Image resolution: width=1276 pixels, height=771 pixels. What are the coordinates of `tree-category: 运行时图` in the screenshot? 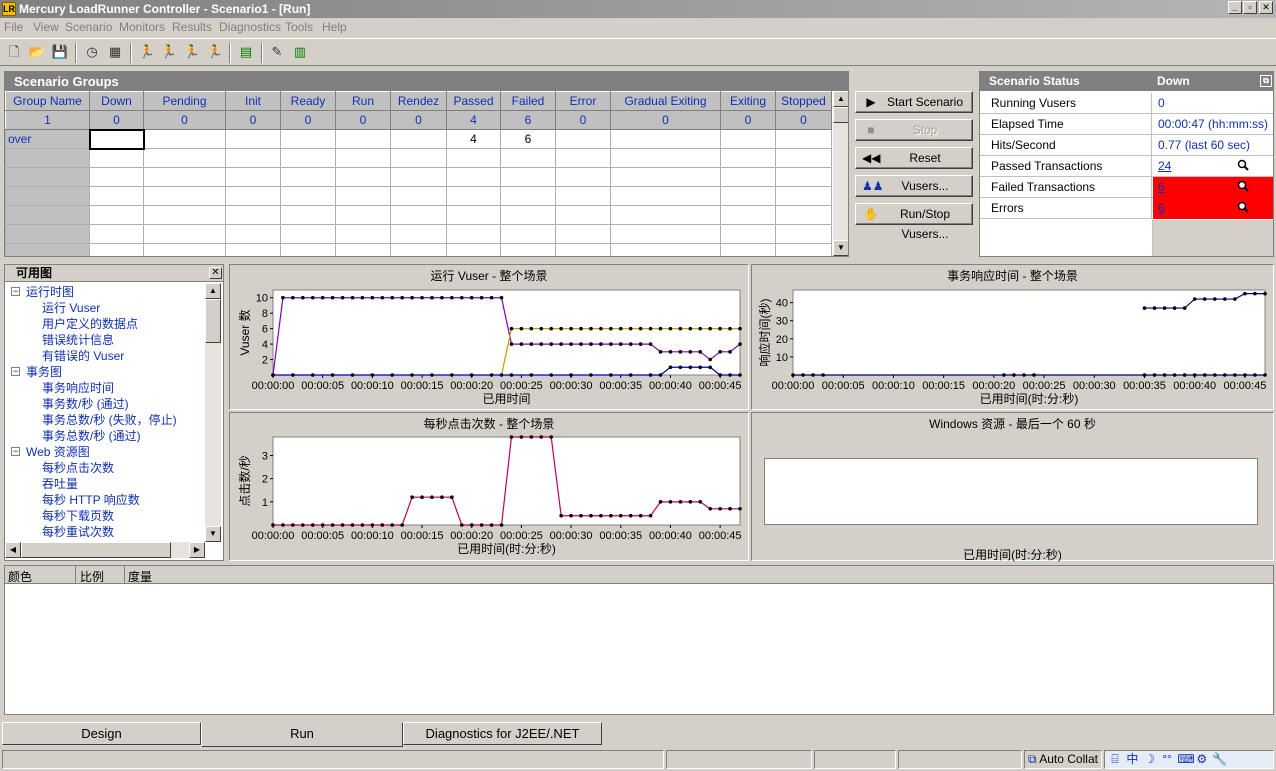 It's located at (50, 292).